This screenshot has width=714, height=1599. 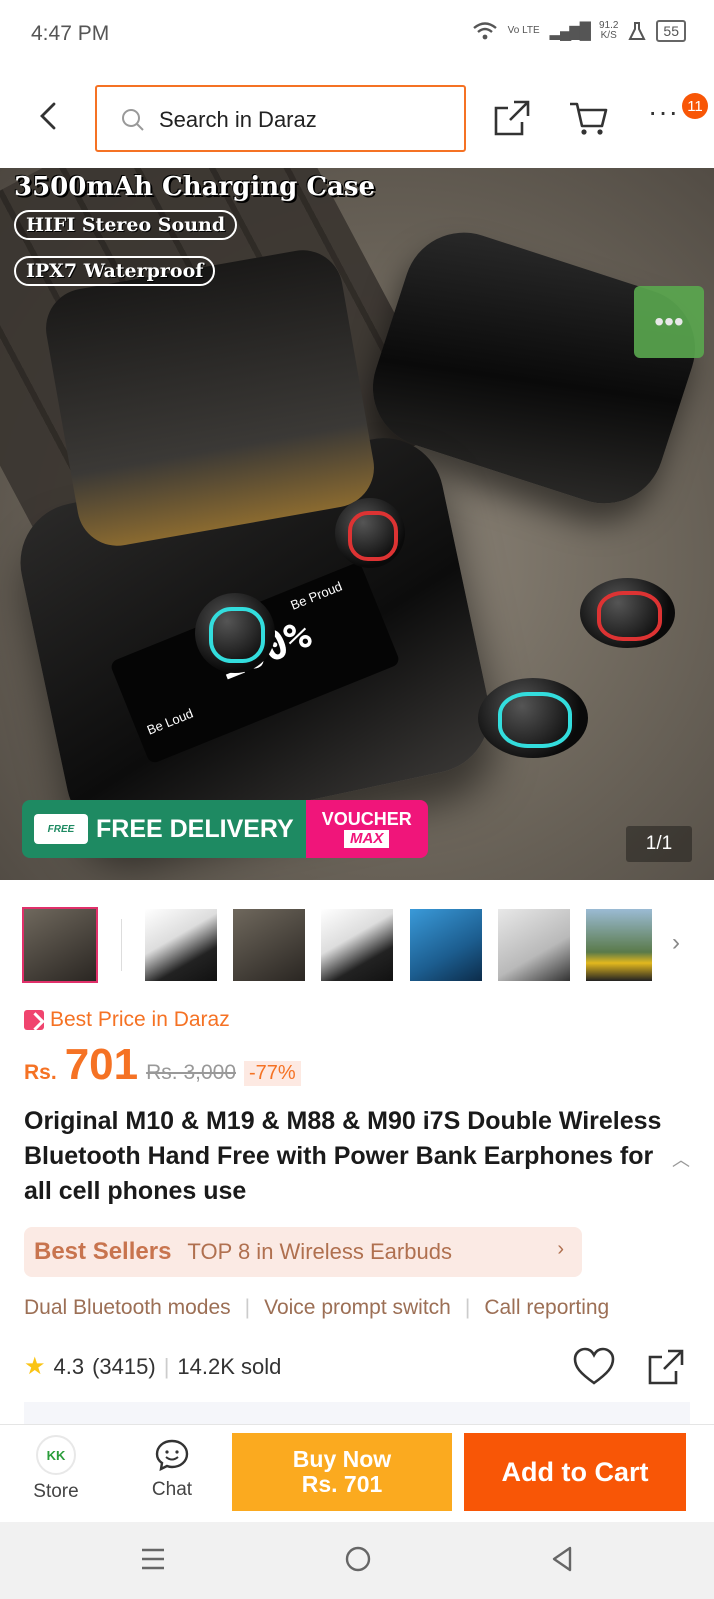 What do you see at coordinates (56, 1491) in the screenshot?
I see `store-label: Store` at bounding box center [56, 1491].